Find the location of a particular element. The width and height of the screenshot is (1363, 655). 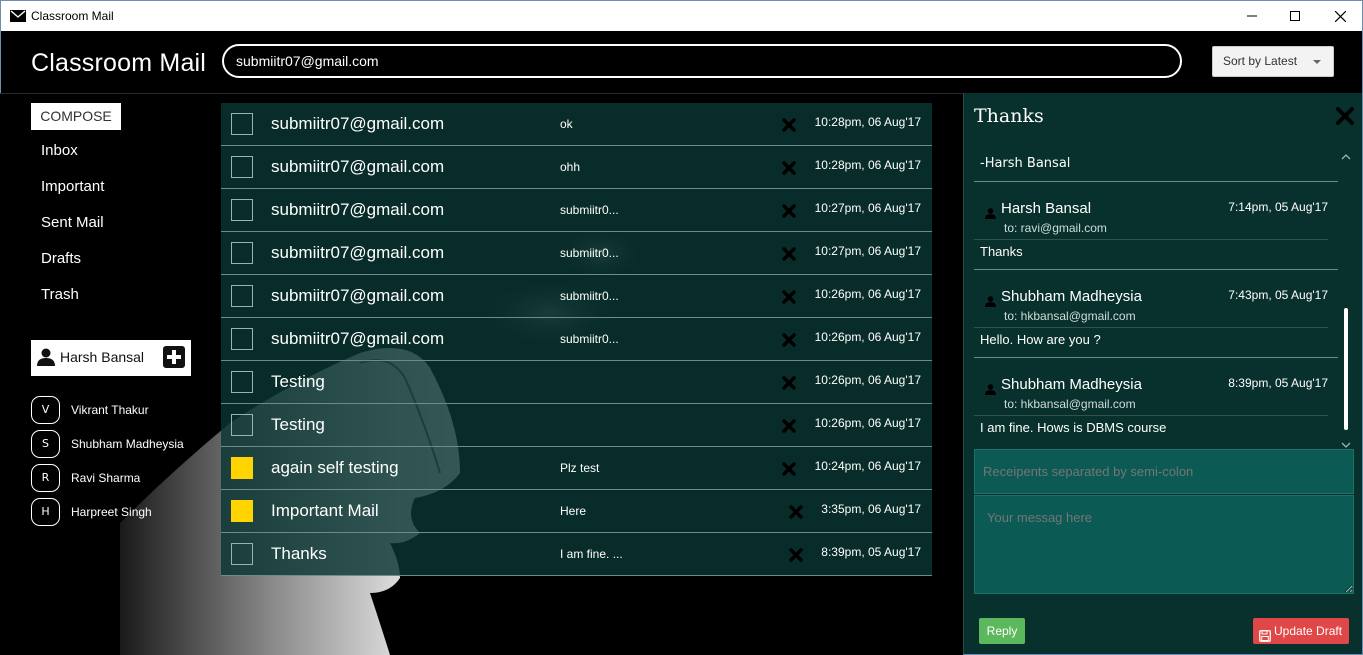

add-contact-button is located at coordinates (174, 357).